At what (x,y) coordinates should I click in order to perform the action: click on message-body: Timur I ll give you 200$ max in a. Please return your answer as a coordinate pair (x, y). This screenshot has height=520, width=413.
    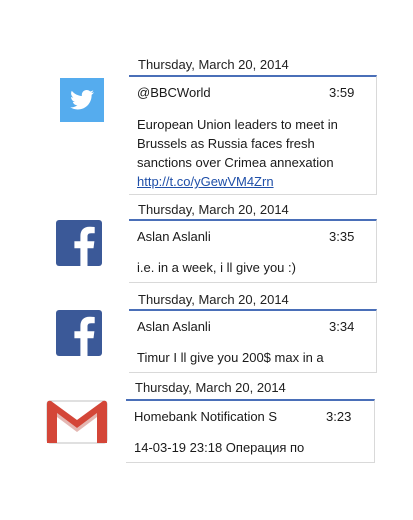
    Looking at the image, I should click on (230, 357).